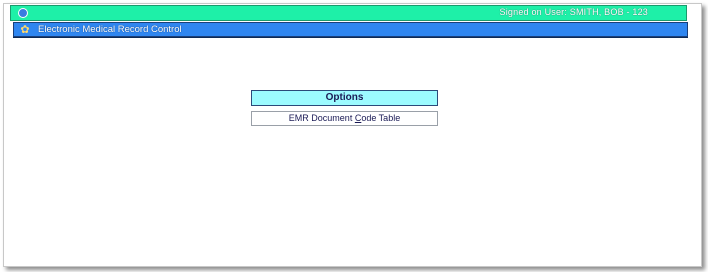 This screenshot has height=272, width=708. Describe the element at coordinates (348, 13) in the screenshot. I see `status-bar: Signed on User: SMITH, BOB - 123` at that location.